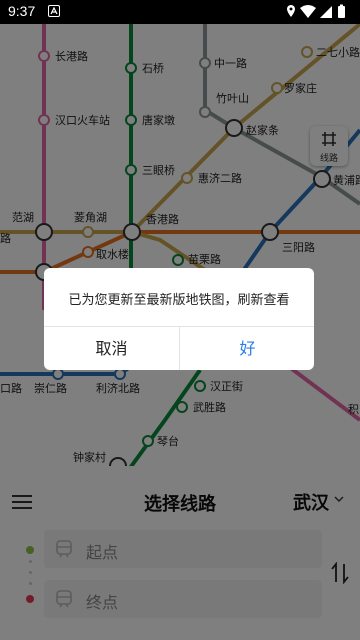 The image size is (360, 640). Describe the element at coordinates (341, 12) in the screenshot. I see `battery-icon` at that location.